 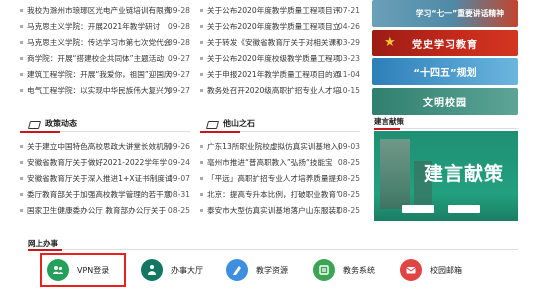 I want to click on news-icon, so click(x=34, y=124).